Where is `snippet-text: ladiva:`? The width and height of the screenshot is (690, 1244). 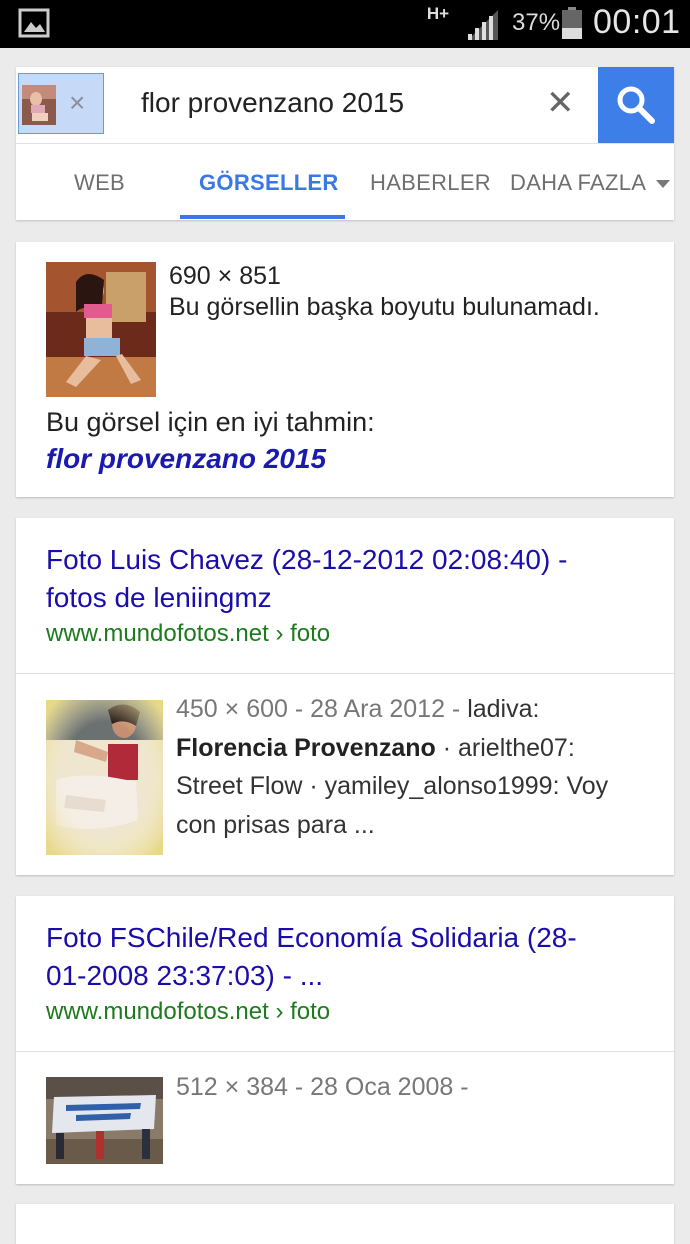
snippet-text: ladiva: is located at coordinates (500, 709).